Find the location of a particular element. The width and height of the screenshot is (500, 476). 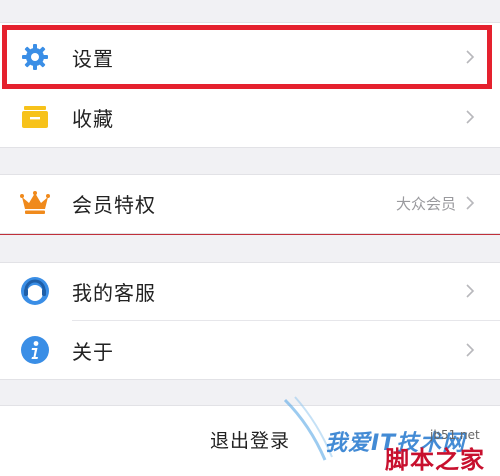

gear-icon is located at coordinates (35, 57).